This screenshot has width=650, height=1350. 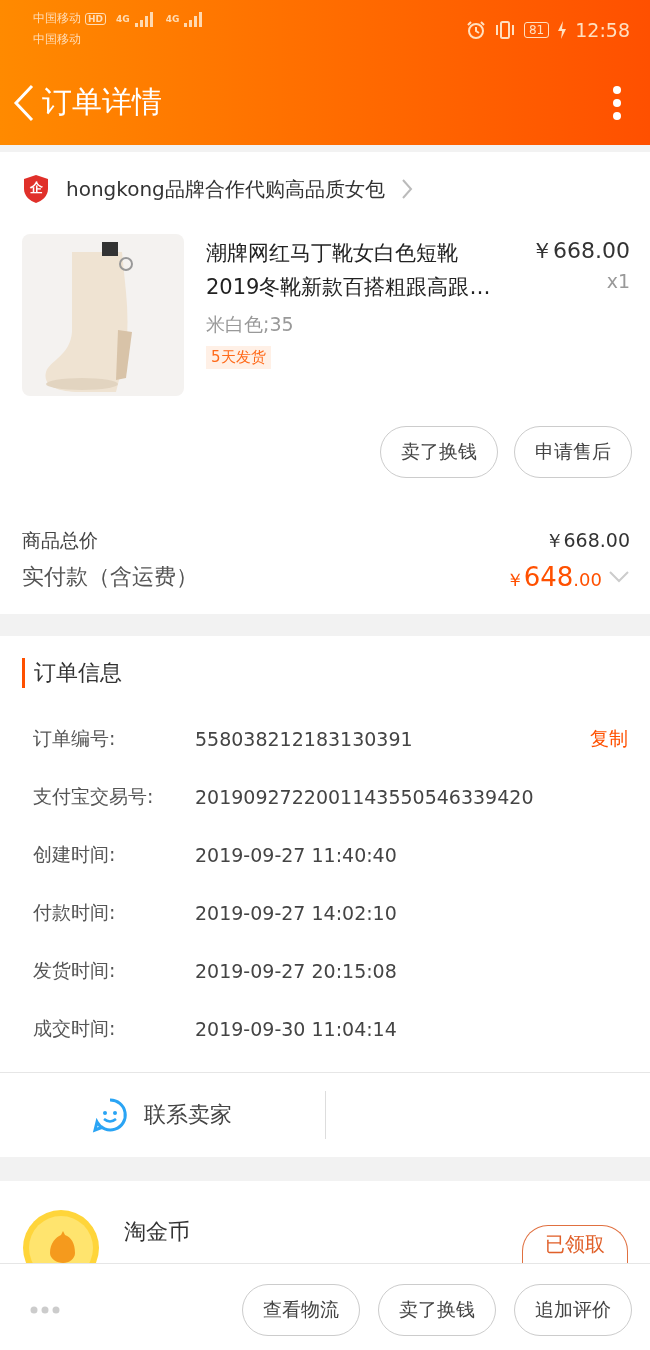 What do you see at coordinates (75, 854) in the screenshot?
I see `info-label: 创建时间:` at bounding box center [75, 854].